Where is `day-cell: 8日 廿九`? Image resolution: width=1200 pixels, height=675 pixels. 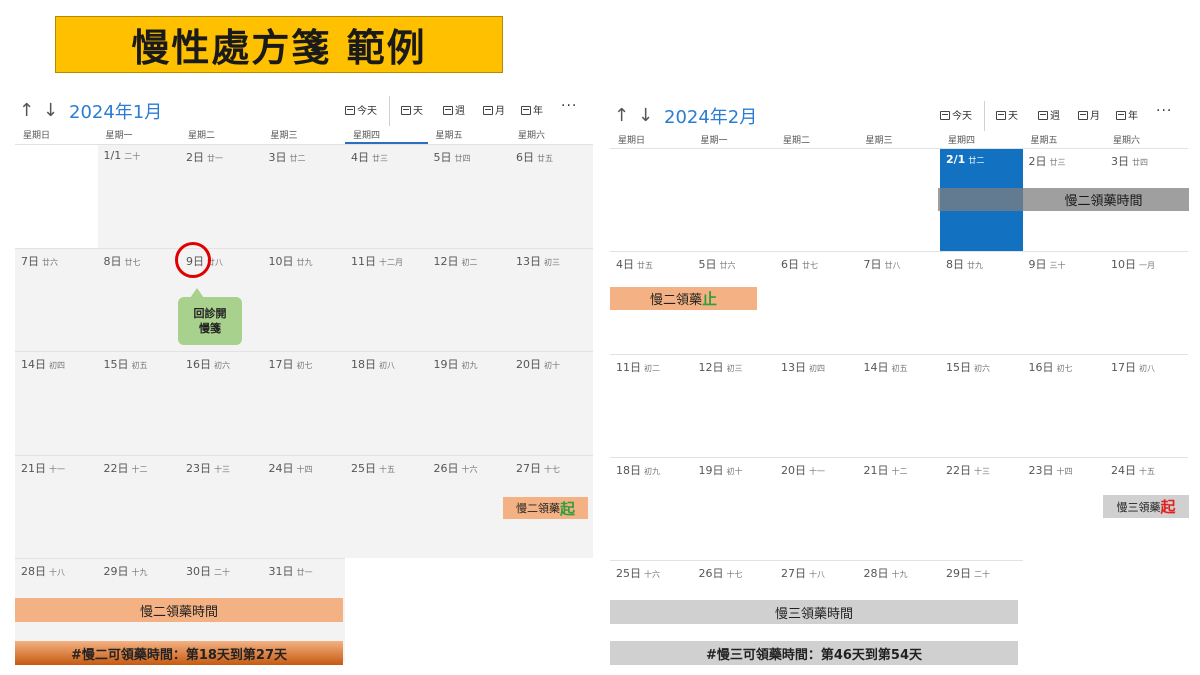 day-cell: 8日 廿九 is located at coordinates (981, 302).